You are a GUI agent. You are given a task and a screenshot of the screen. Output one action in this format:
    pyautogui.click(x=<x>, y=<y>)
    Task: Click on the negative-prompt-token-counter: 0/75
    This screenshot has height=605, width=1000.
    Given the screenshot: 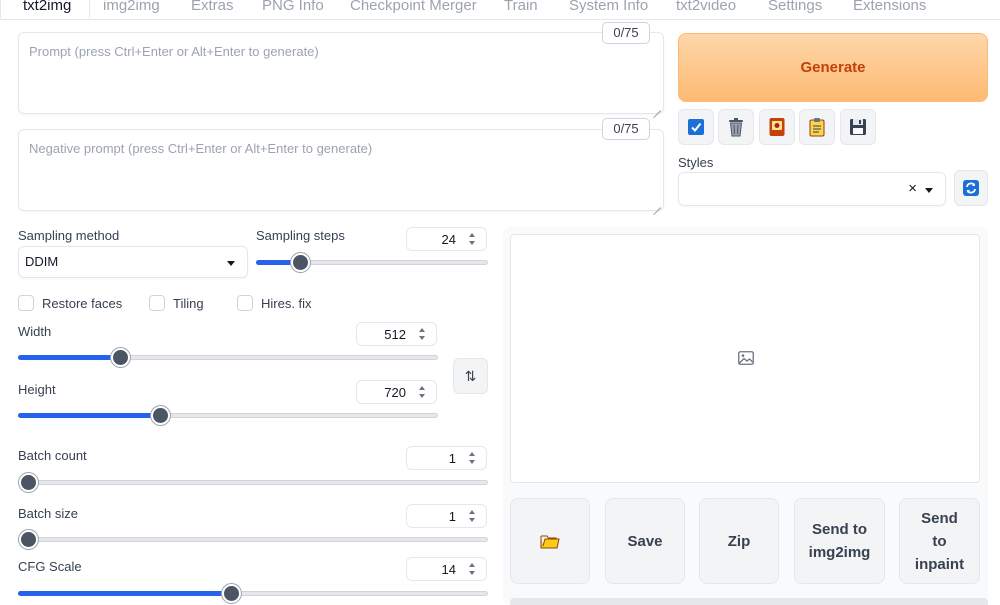 What is the action you would take?
    pyautogui.click(x=626, y=129)
    